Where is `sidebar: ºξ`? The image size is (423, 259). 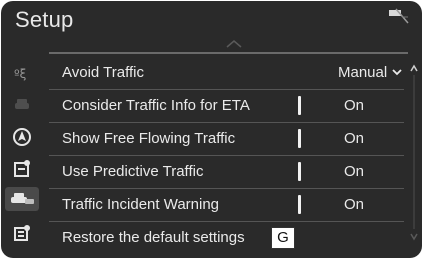 sidebar: ºξ is located at coordinates (22, 157).